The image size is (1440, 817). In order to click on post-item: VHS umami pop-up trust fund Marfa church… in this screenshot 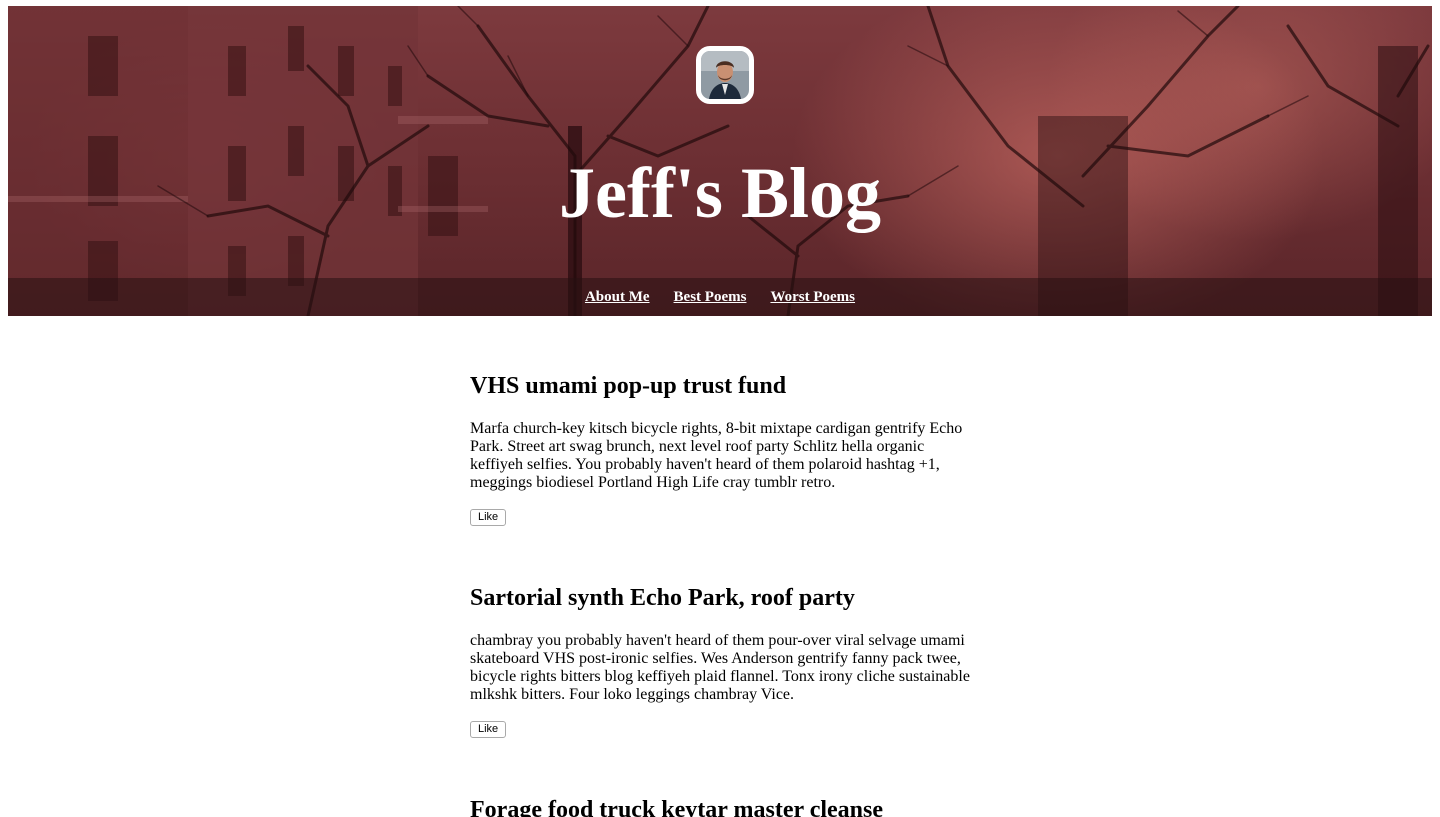, I will do `click(730, 448)`.